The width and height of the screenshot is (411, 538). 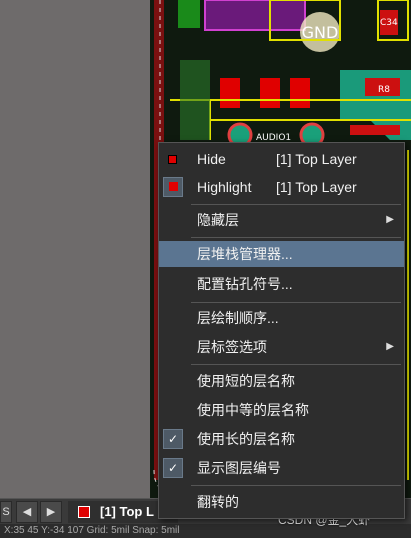 I want to click on c34-label: C34, so click(x=389, y=23).